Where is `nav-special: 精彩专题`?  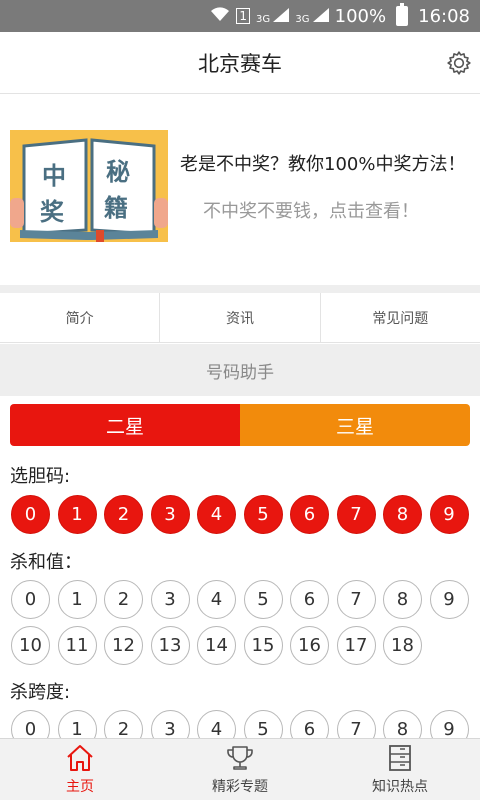 nav-special: 精彩专题 is located at coordinates (240, 769).